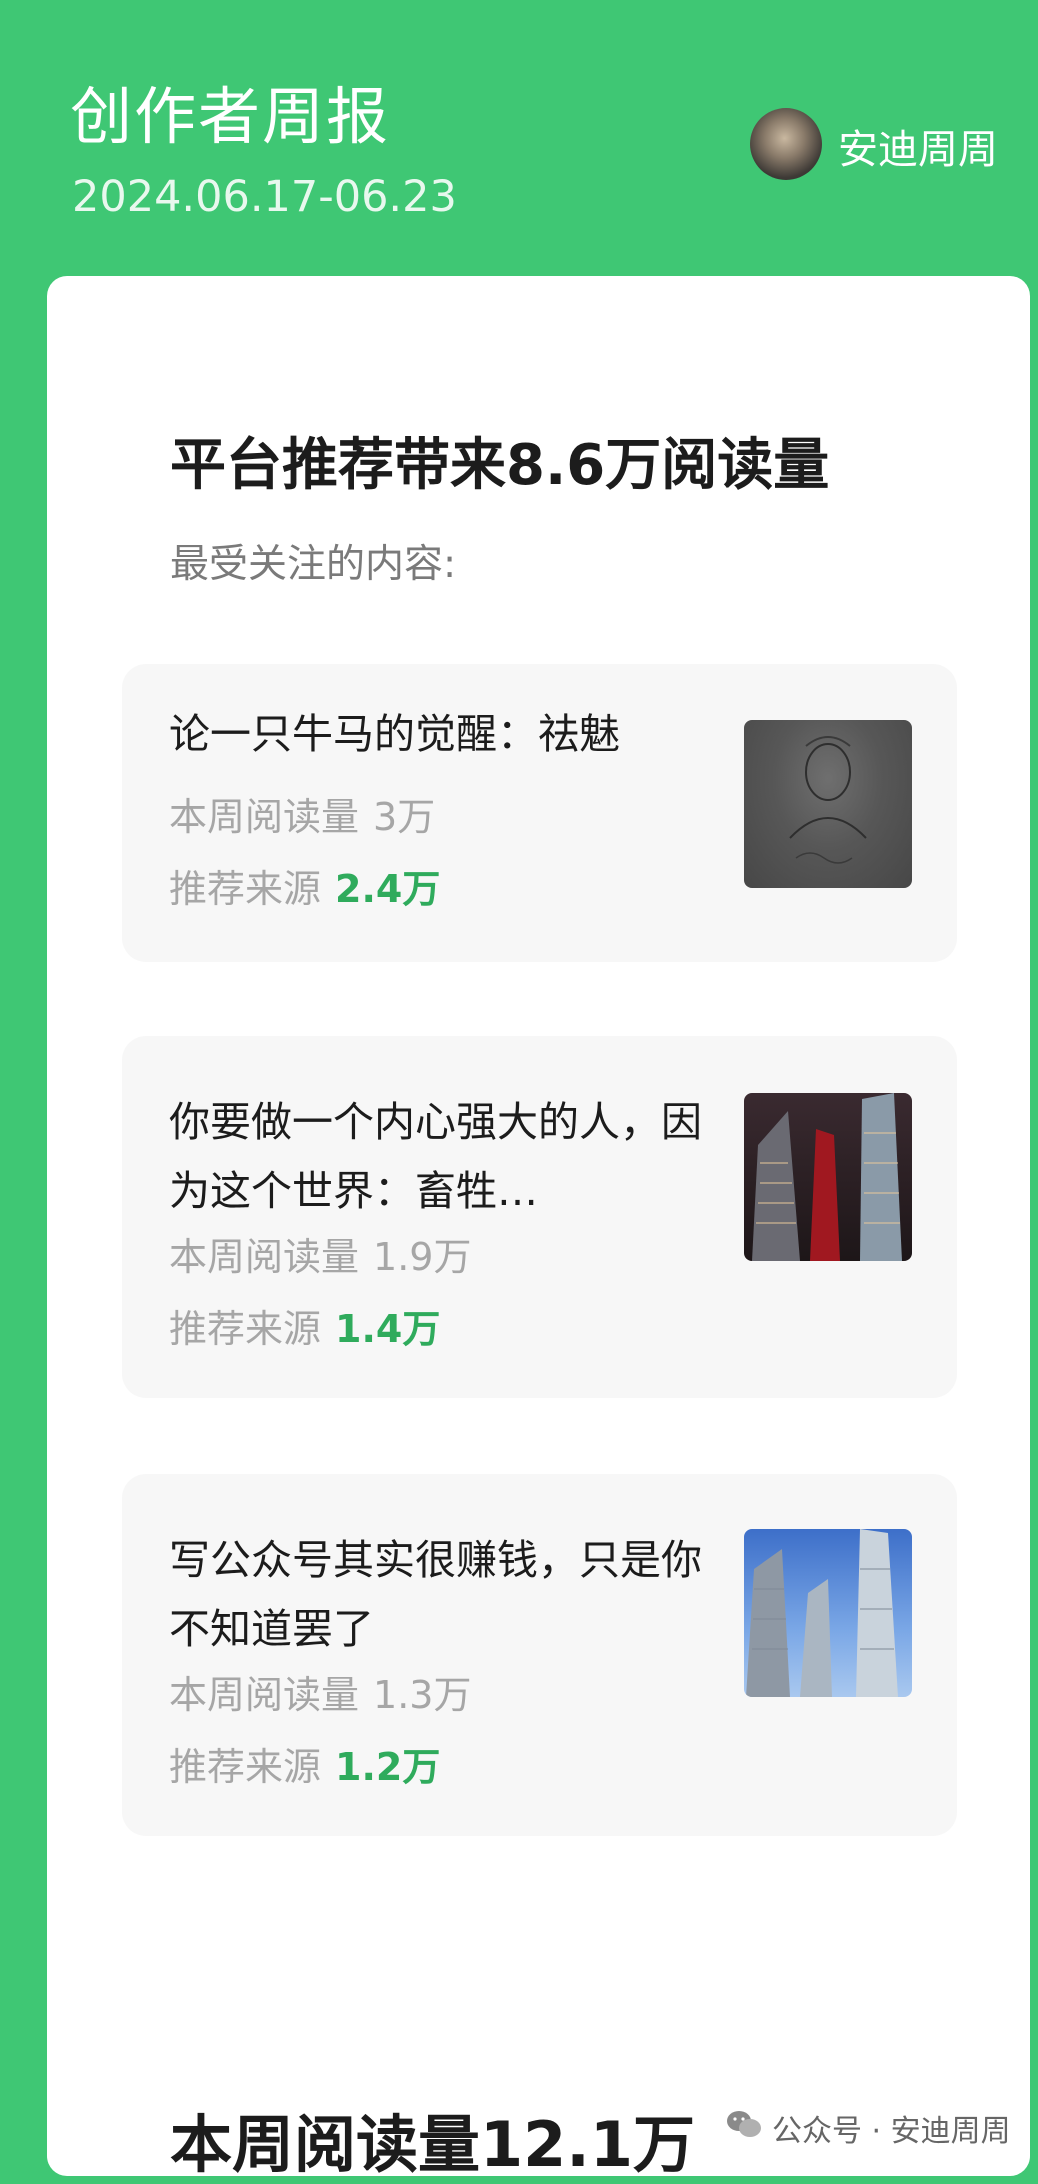  Describe the element at coordinates (786, 144) in the screenshot. I see `avatar` at that location.